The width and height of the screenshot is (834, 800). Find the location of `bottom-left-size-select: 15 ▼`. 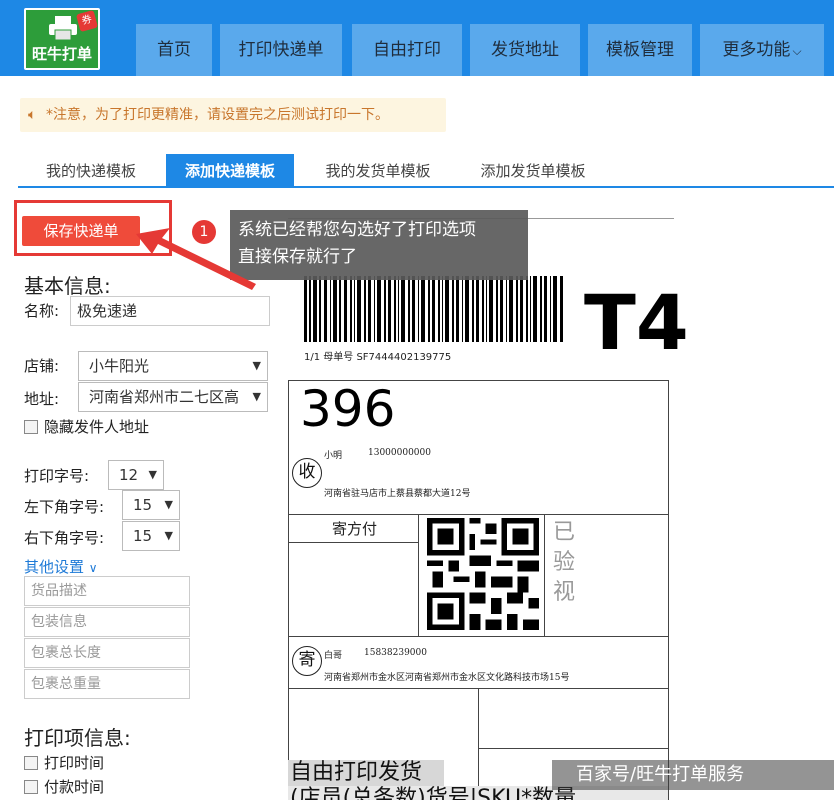

bottom-left-size-select: 15 ▼ is located at coordinates (151, 505).